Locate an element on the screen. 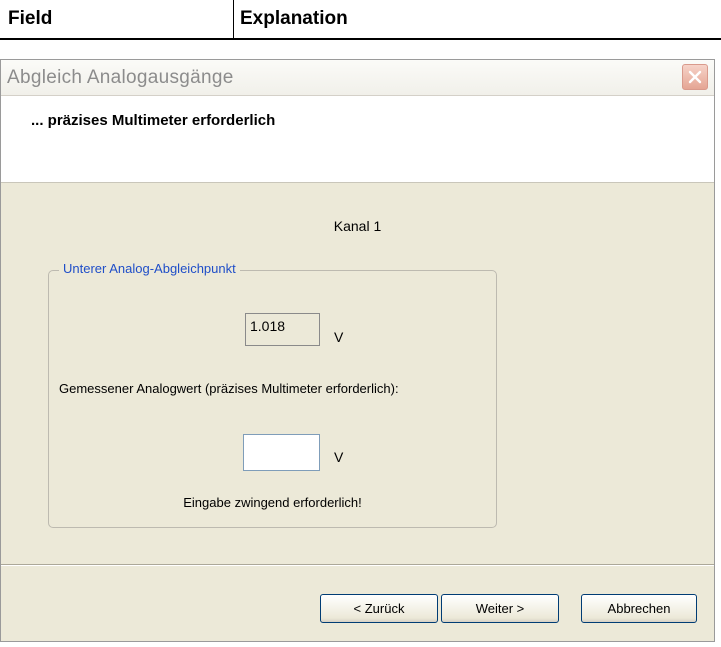 The height and width of the screenshot is (647, 721). footer-divider is located at coordinates (357, 565).